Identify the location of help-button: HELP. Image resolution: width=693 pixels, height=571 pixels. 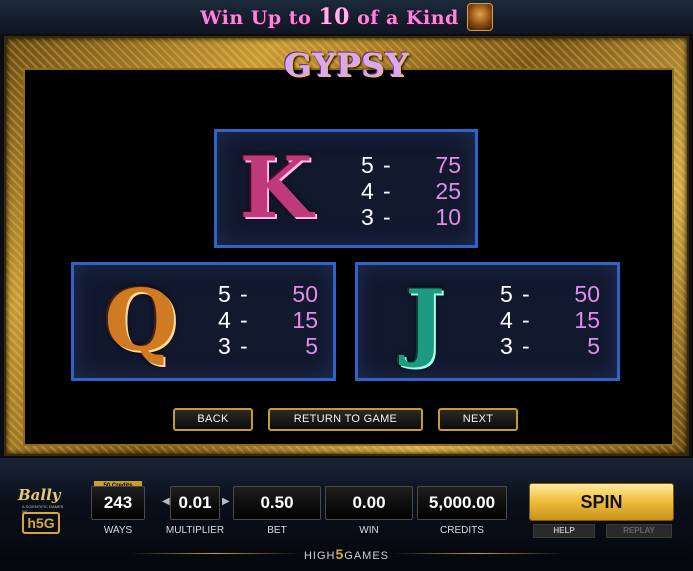
(564, 531).